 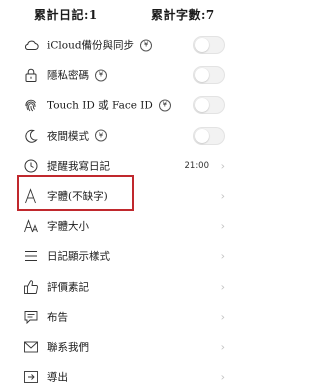 What do you see at coordinates (68, 75) in the screenshot?
I see `setting-label: 隱私密碼` at bounding box center [68, 75].